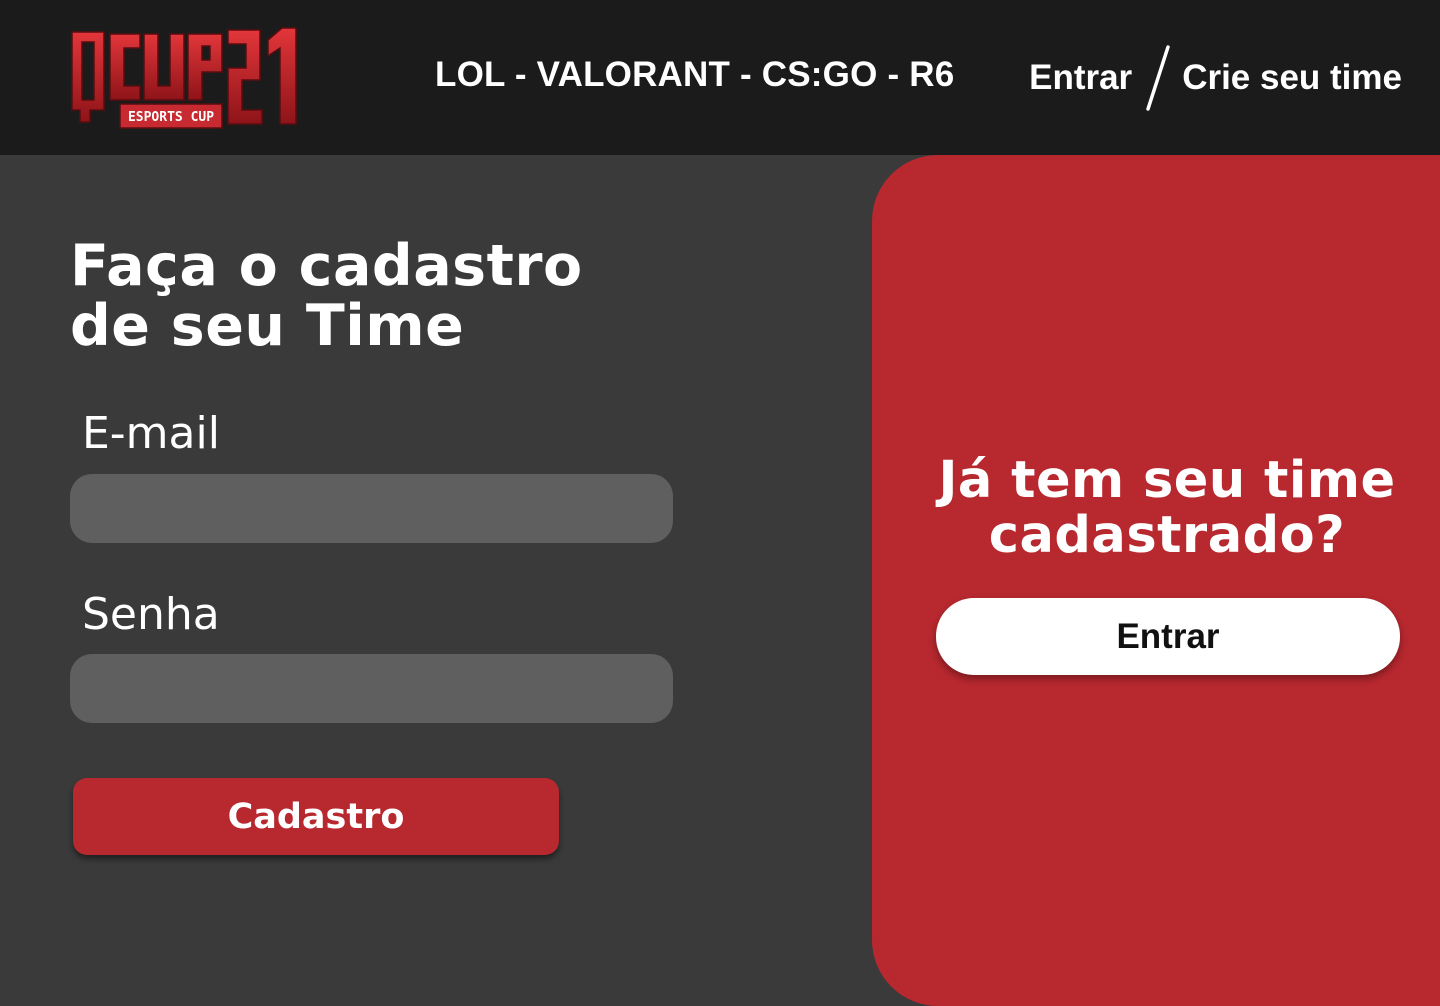 Image resolution: width=1440 pixels, height=1006 pixels. I want to click on slash-divider-icon, so click(1158, 78).